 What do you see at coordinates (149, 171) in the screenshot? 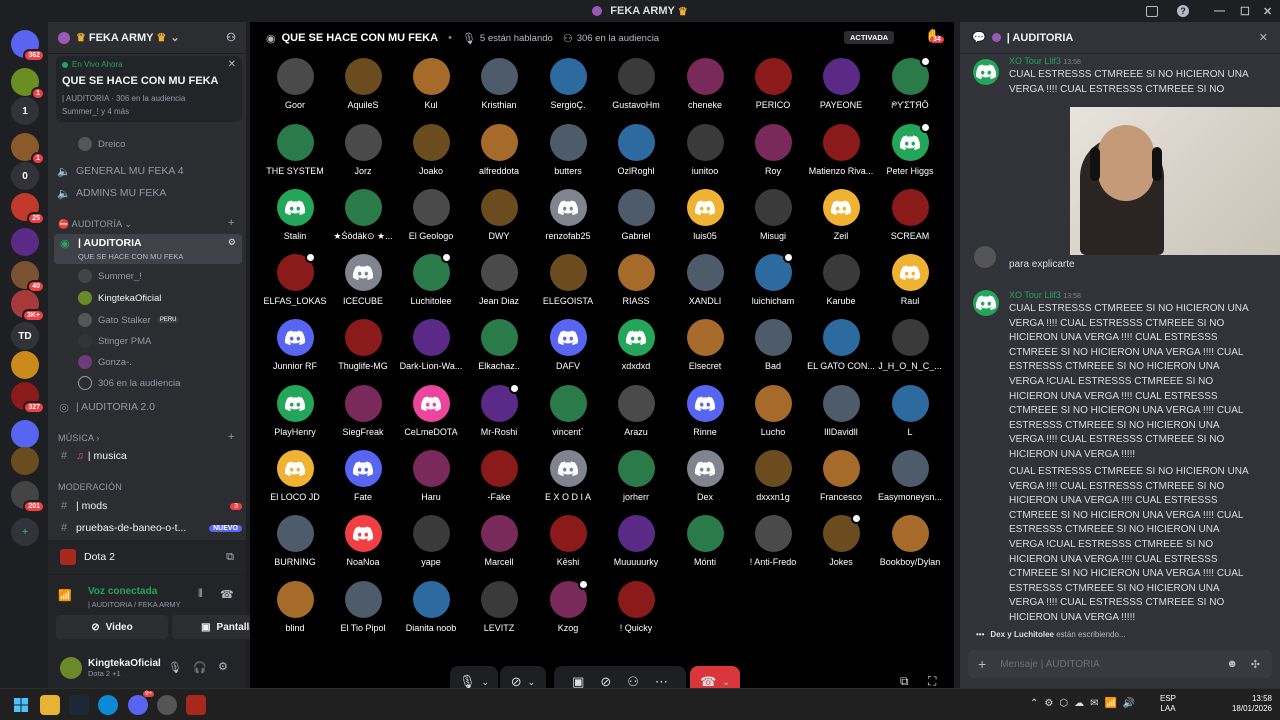
I see `voice-channel-general: 🔈 GENERAL MU FEKA 4` at bounding box center [149, 171].